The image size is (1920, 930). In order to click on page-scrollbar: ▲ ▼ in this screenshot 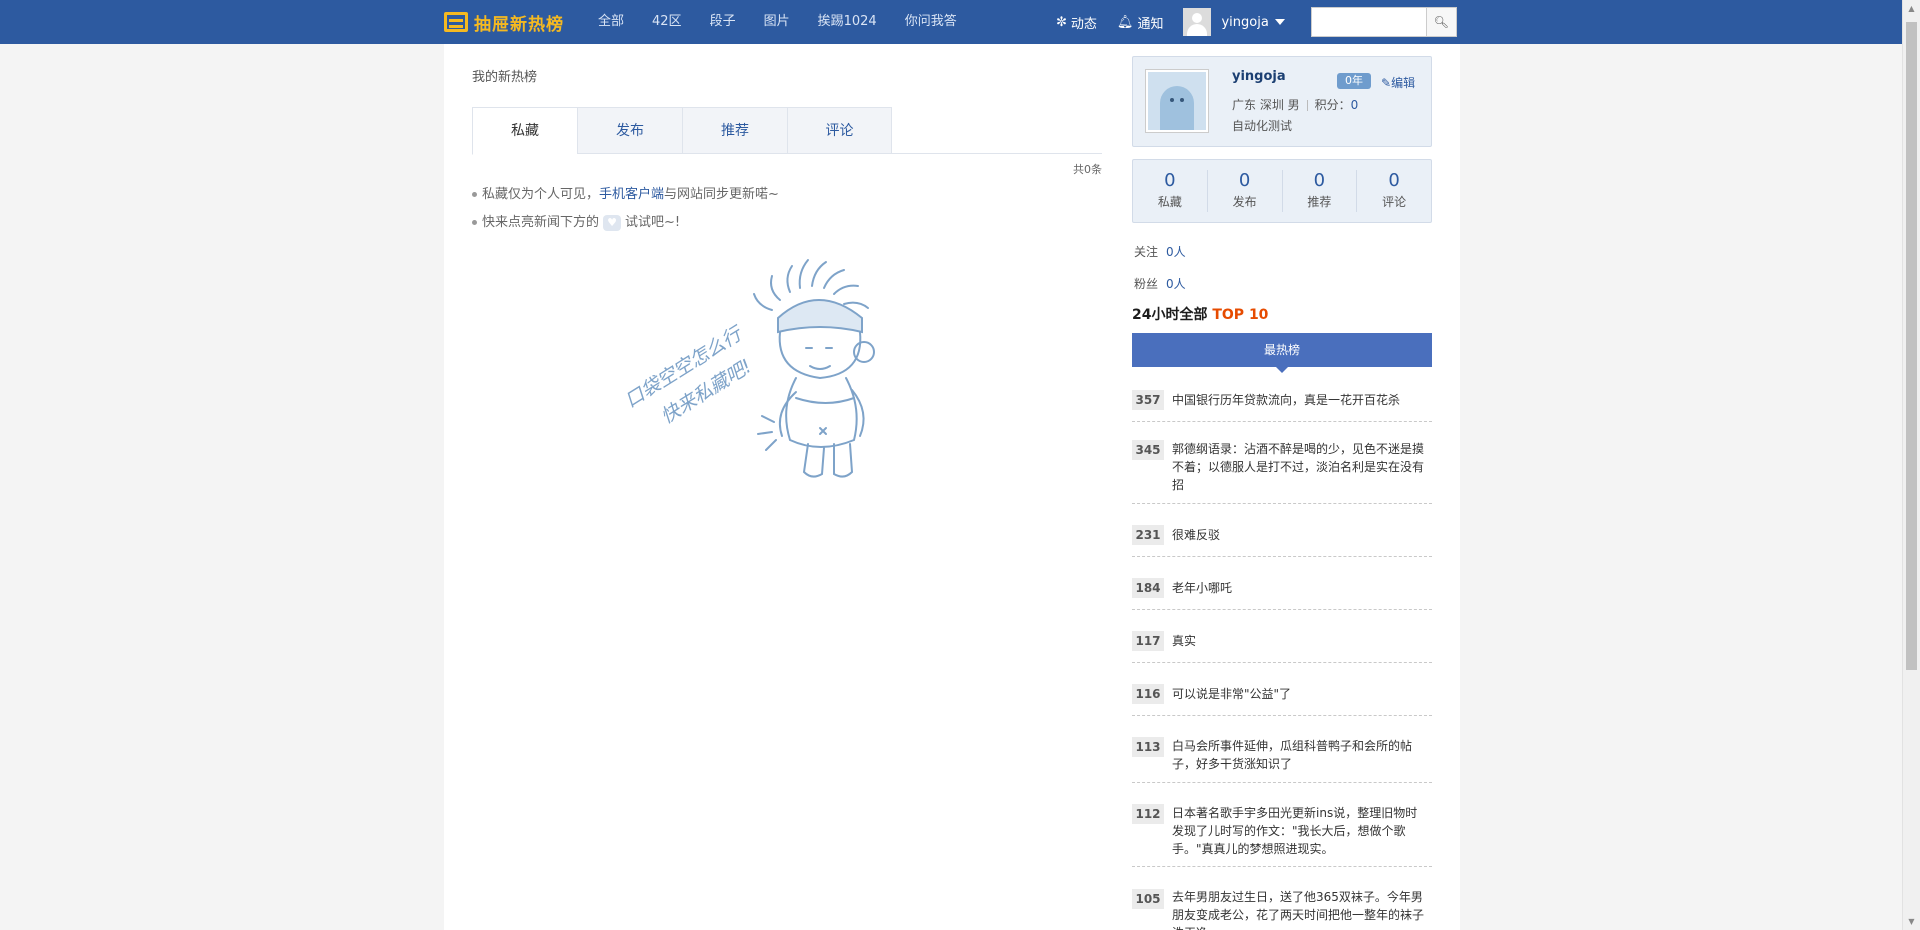, I will do `click(1911, 465)`.